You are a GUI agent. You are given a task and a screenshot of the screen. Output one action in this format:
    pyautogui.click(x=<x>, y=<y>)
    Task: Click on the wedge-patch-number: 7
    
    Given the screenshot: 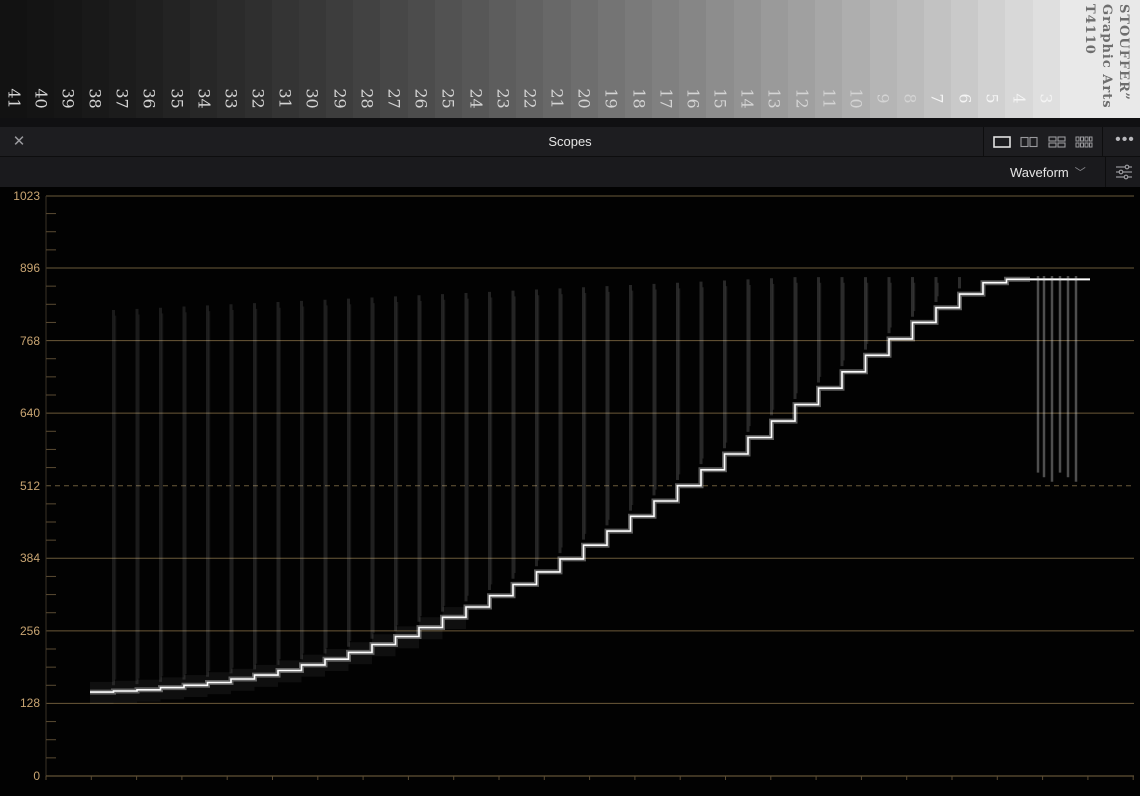 What is the action you would take?
    pyautogui.click(x=937, y=98)
    